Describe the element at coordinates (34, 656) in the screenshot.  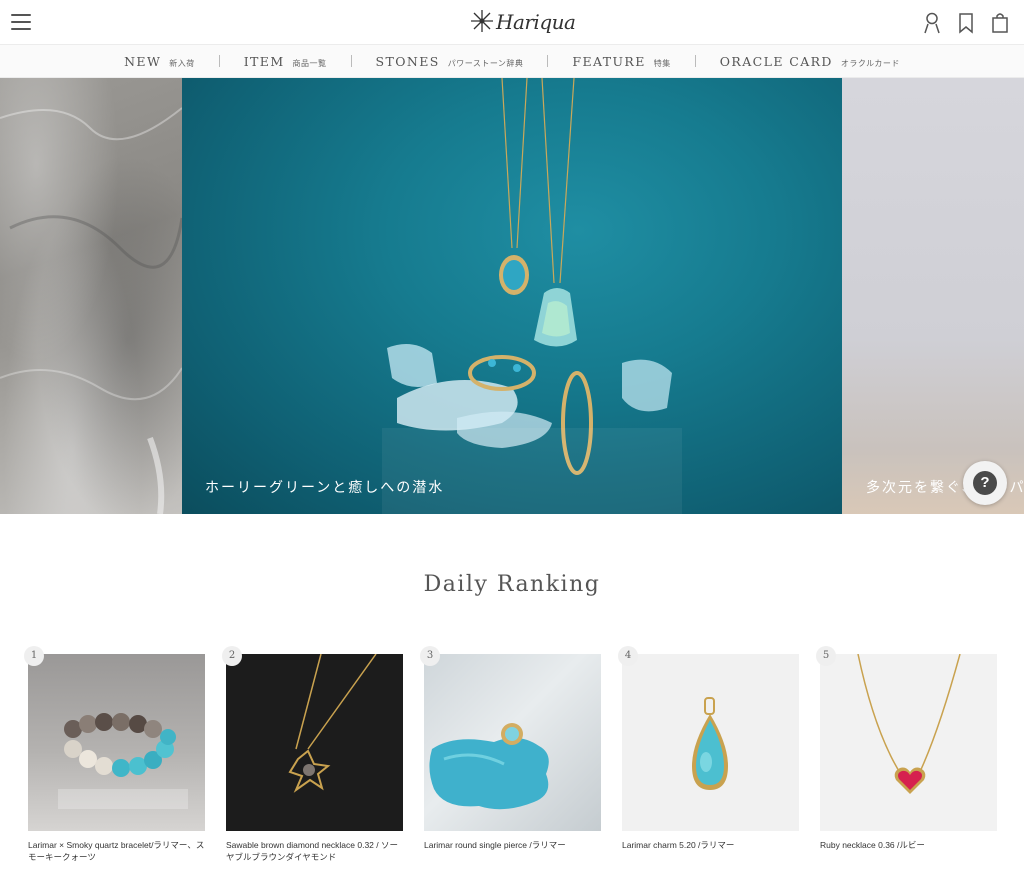
I see `rank-badge: 1` at that location.